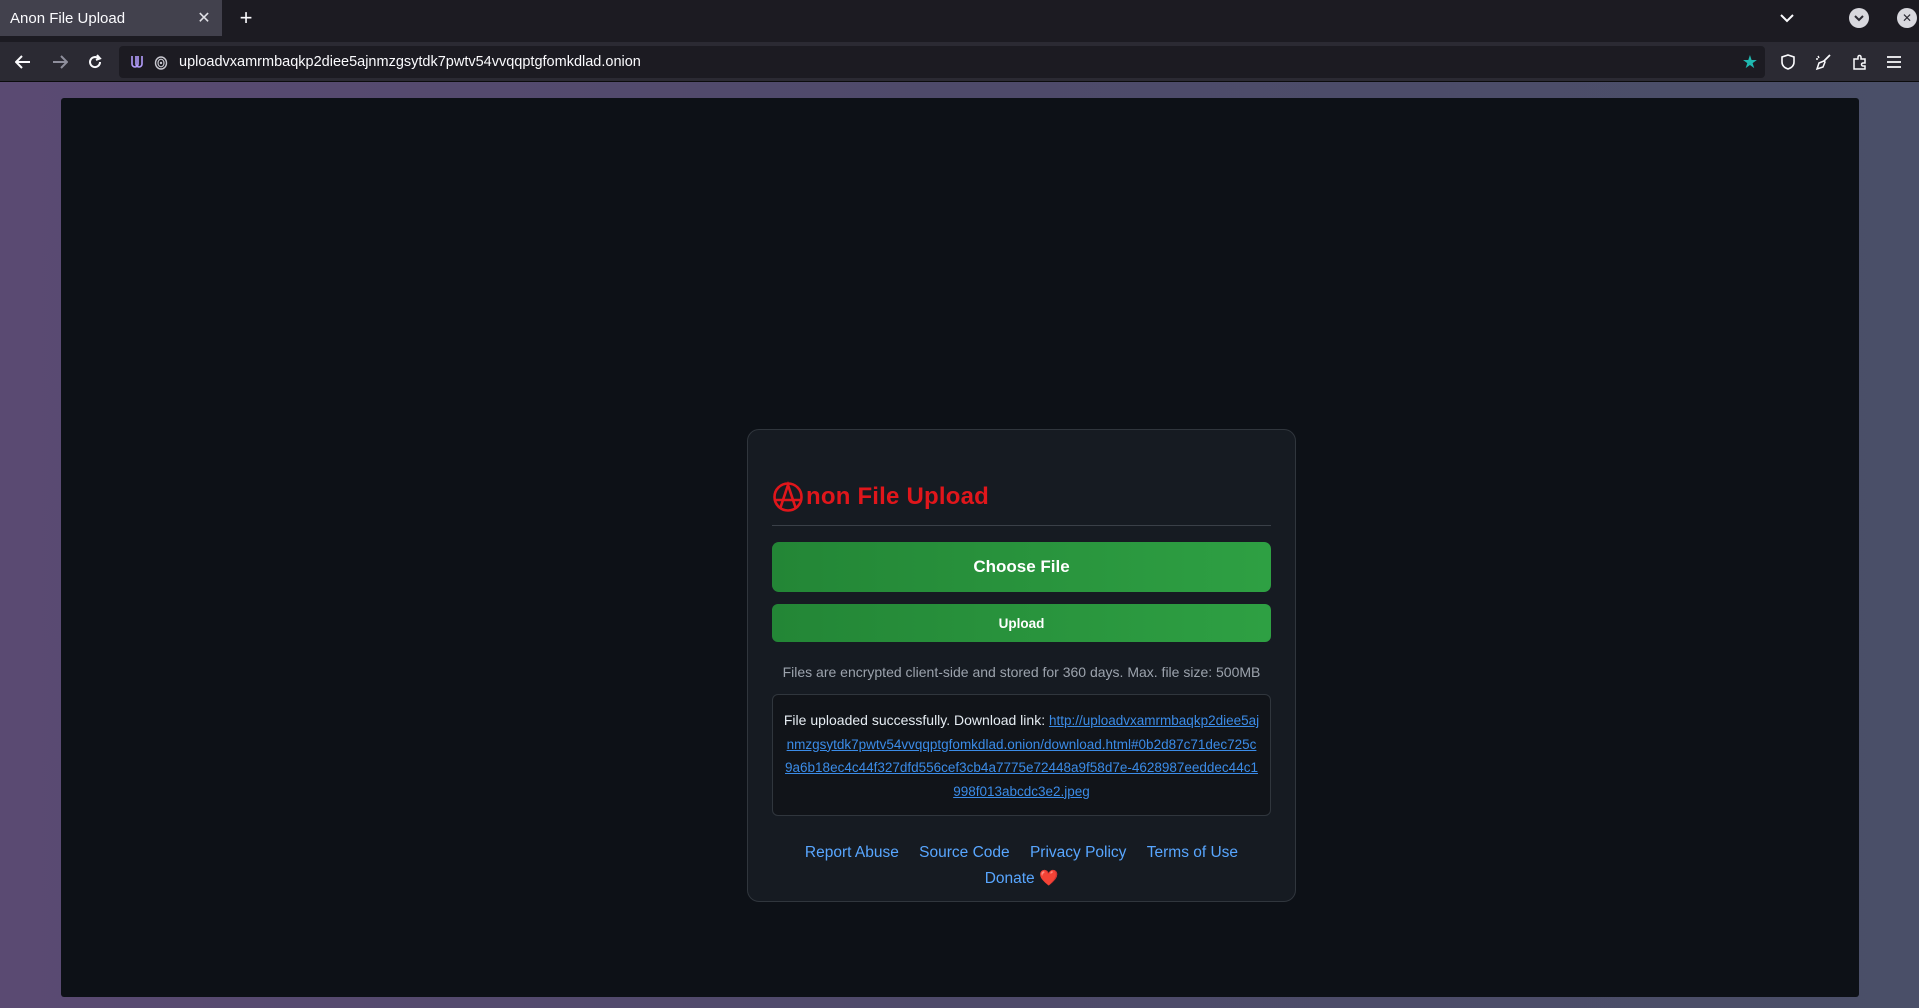 The height and width of the screenshot is (1008, 1919). I want to click on tab-title: Anon File Upload, so click(68, 18).